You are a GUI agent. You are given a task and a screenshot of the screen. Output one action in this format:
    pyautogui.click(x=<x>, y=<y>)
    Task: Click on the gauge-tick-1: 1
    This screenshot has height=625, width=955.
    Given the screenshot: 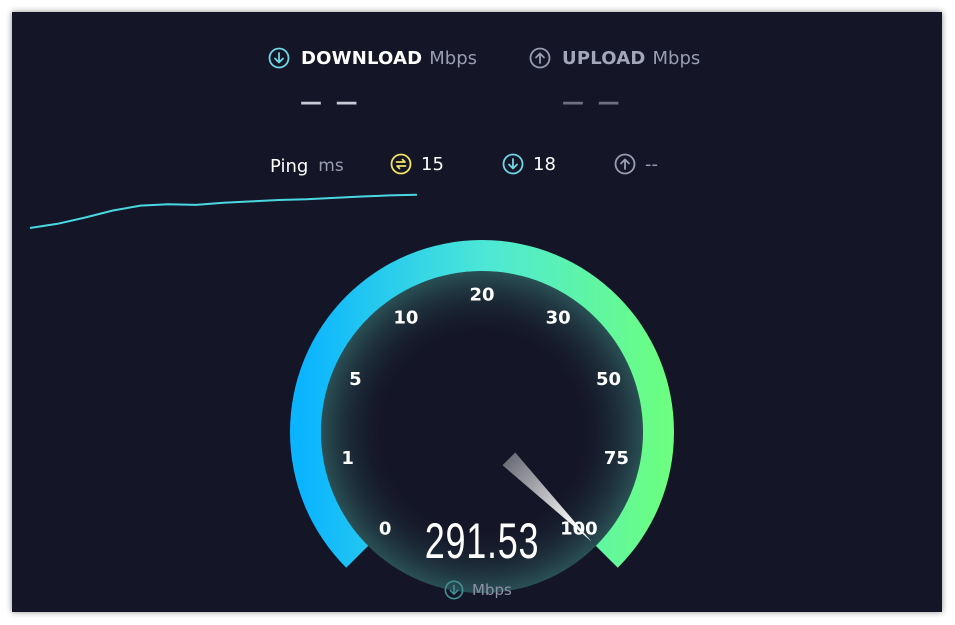 What is the action you would take?
    pyautogui.click(x=347, y=458)
    